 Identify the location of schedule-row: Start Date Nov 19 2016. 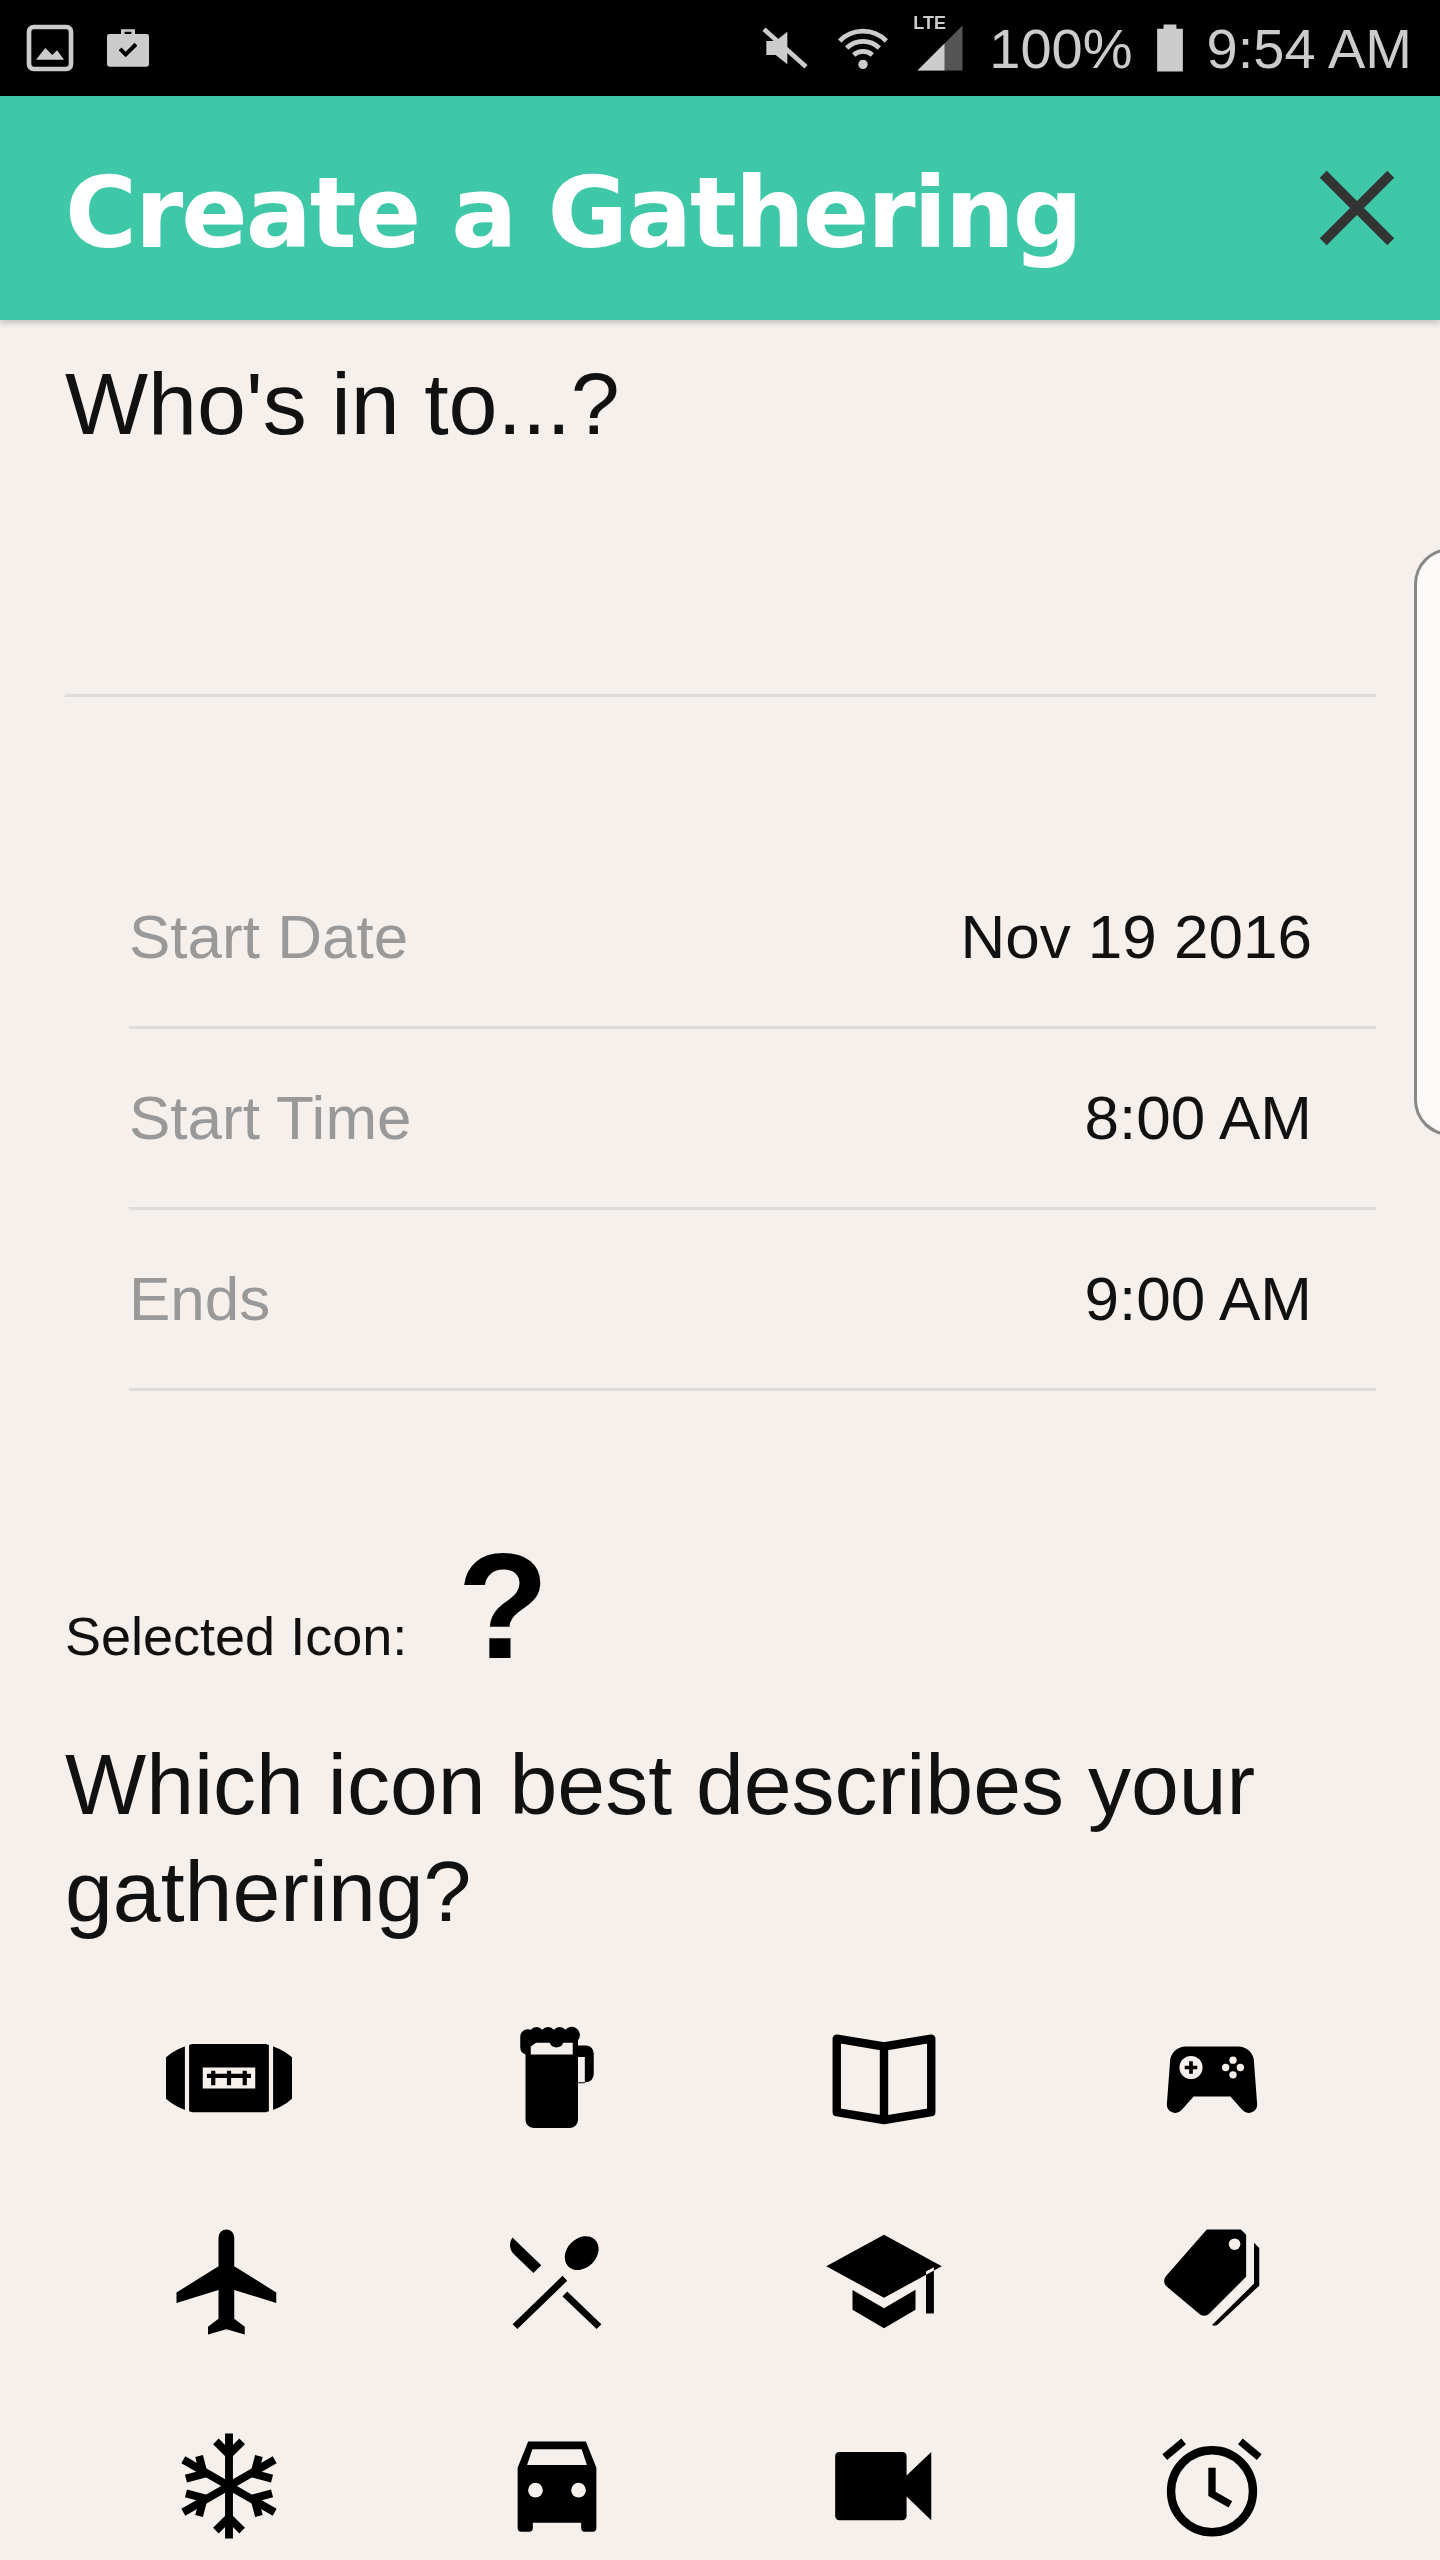
(752, 917).